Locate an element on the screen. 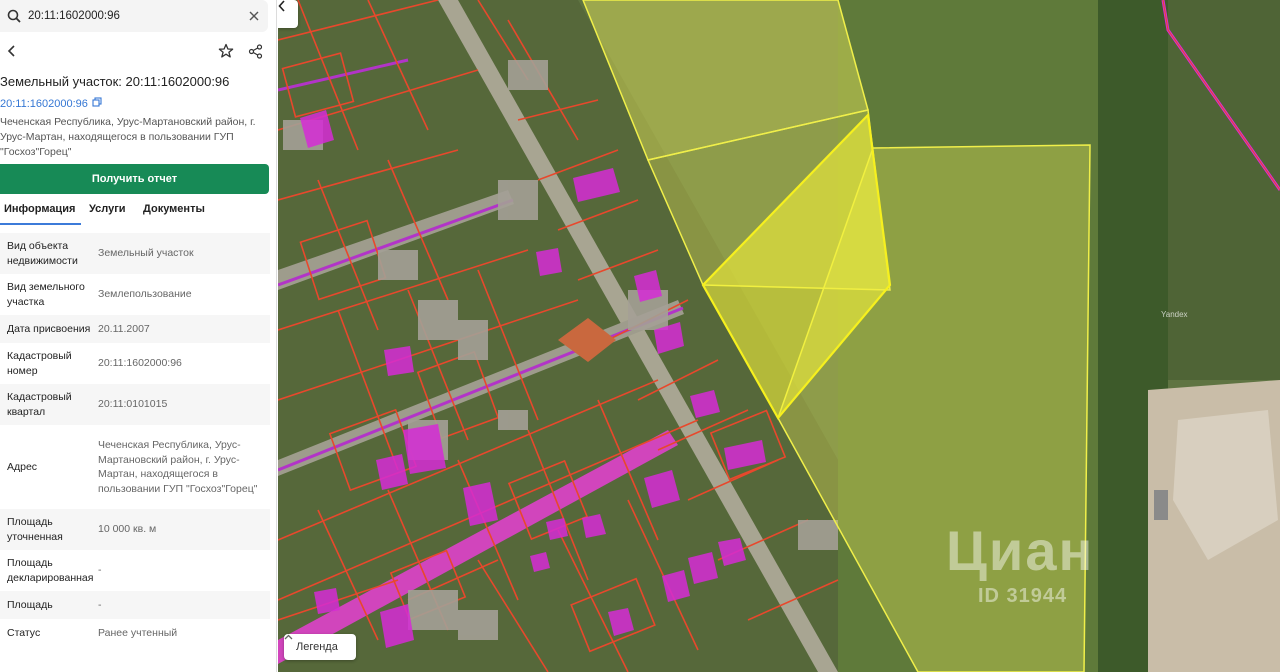 The image size is (1280, 672). page-title: Земельный участок: 20:11:1602000:96 is located at coordinates (115, 81).